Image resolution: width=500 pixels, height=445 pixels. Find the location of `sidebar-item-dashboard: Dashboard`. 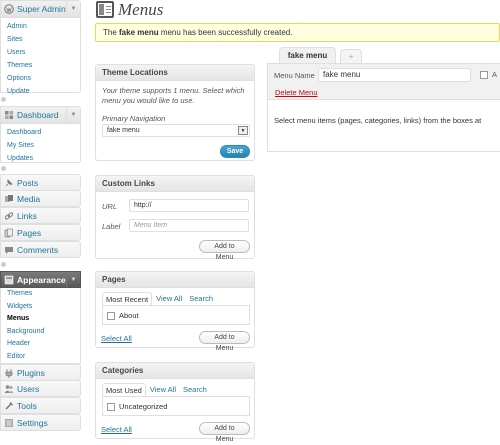

sidebar-item-dashboard: Dashboard is located at coordinates (40, 132).